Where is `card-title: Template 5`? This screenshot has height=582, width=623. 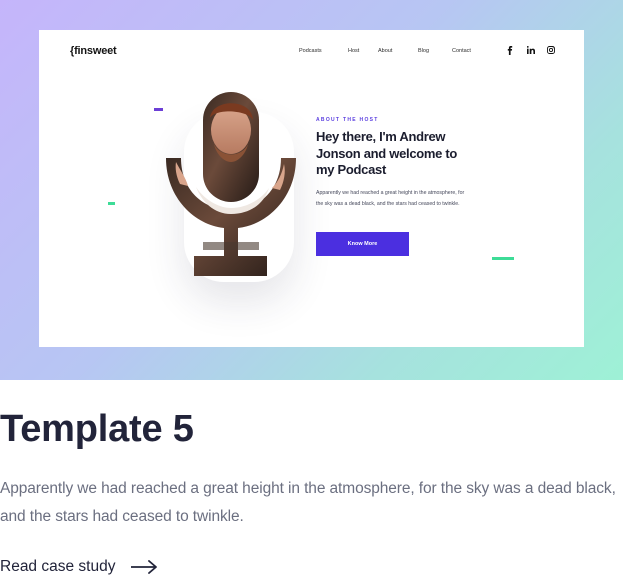
card-title: Template 5 is located at coordinates (97, 429).